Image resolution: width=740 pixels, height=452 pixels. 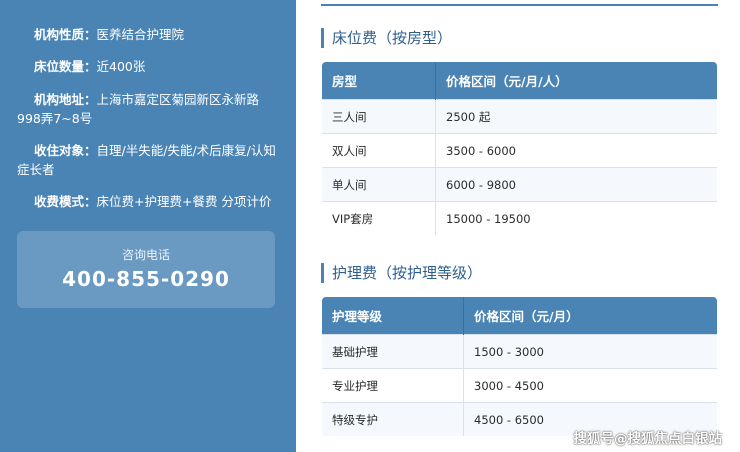 What do you see at coordinates (379, 184) in the screenshot?
I see `room-type-cell: 单人间` at bounding box center [379, 184].